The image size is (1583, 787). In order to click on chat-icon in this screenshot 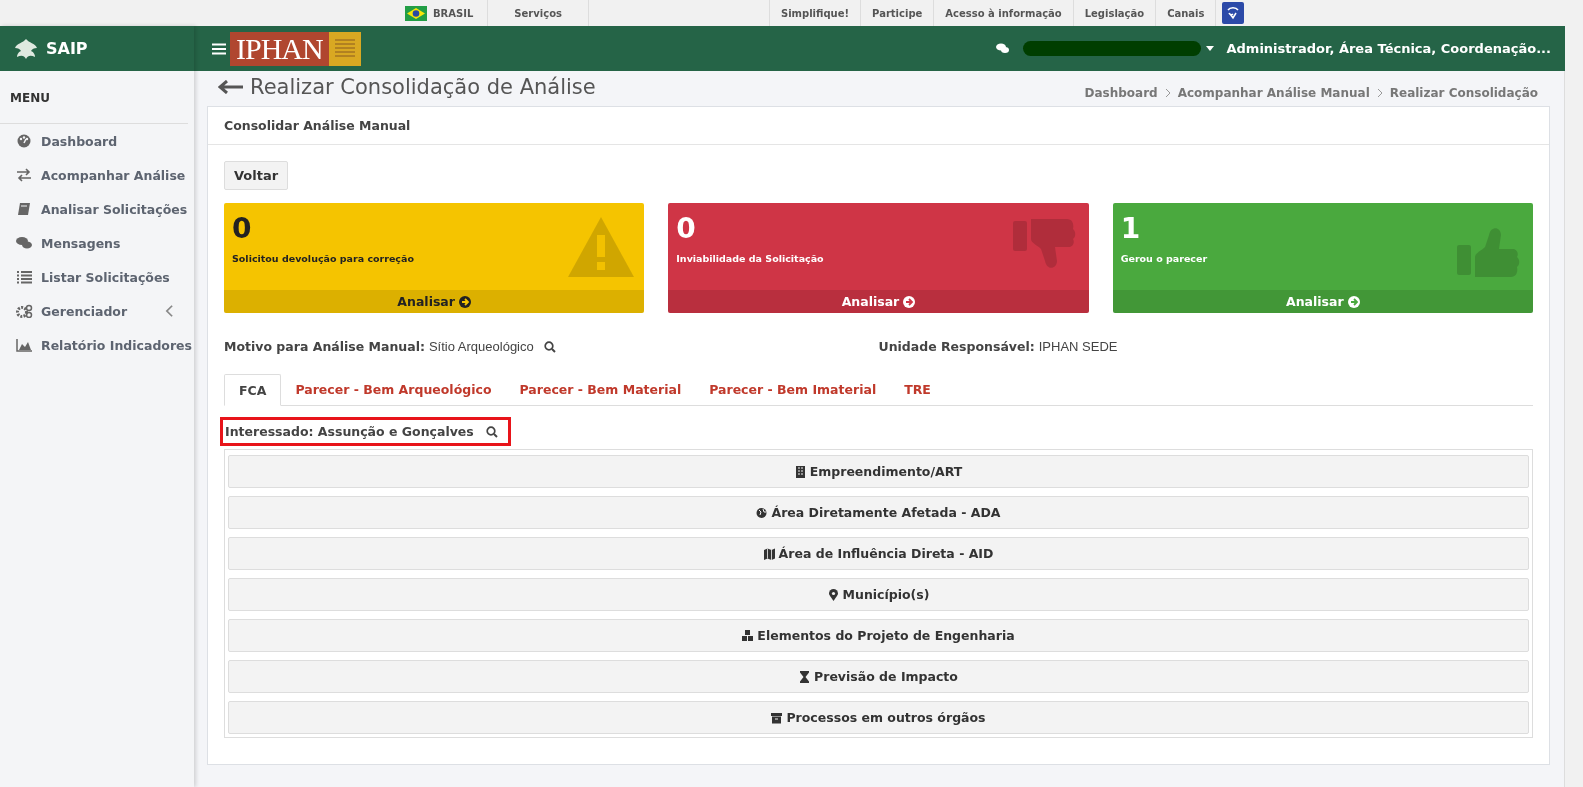, I will do `click(1003, 48)`.